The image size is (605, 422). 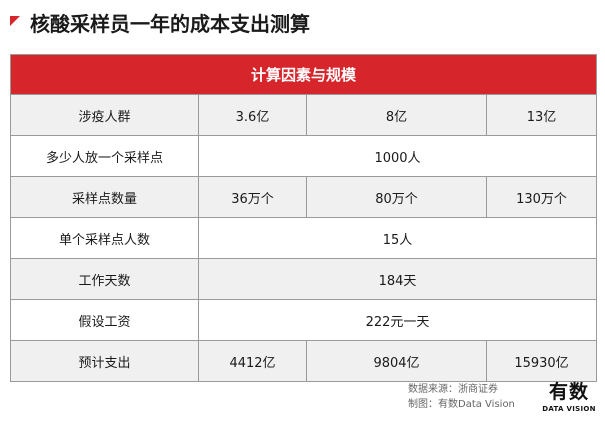 I want to click on chart-credit: 制图：有数Data Vision, so click(x=461, y=404).